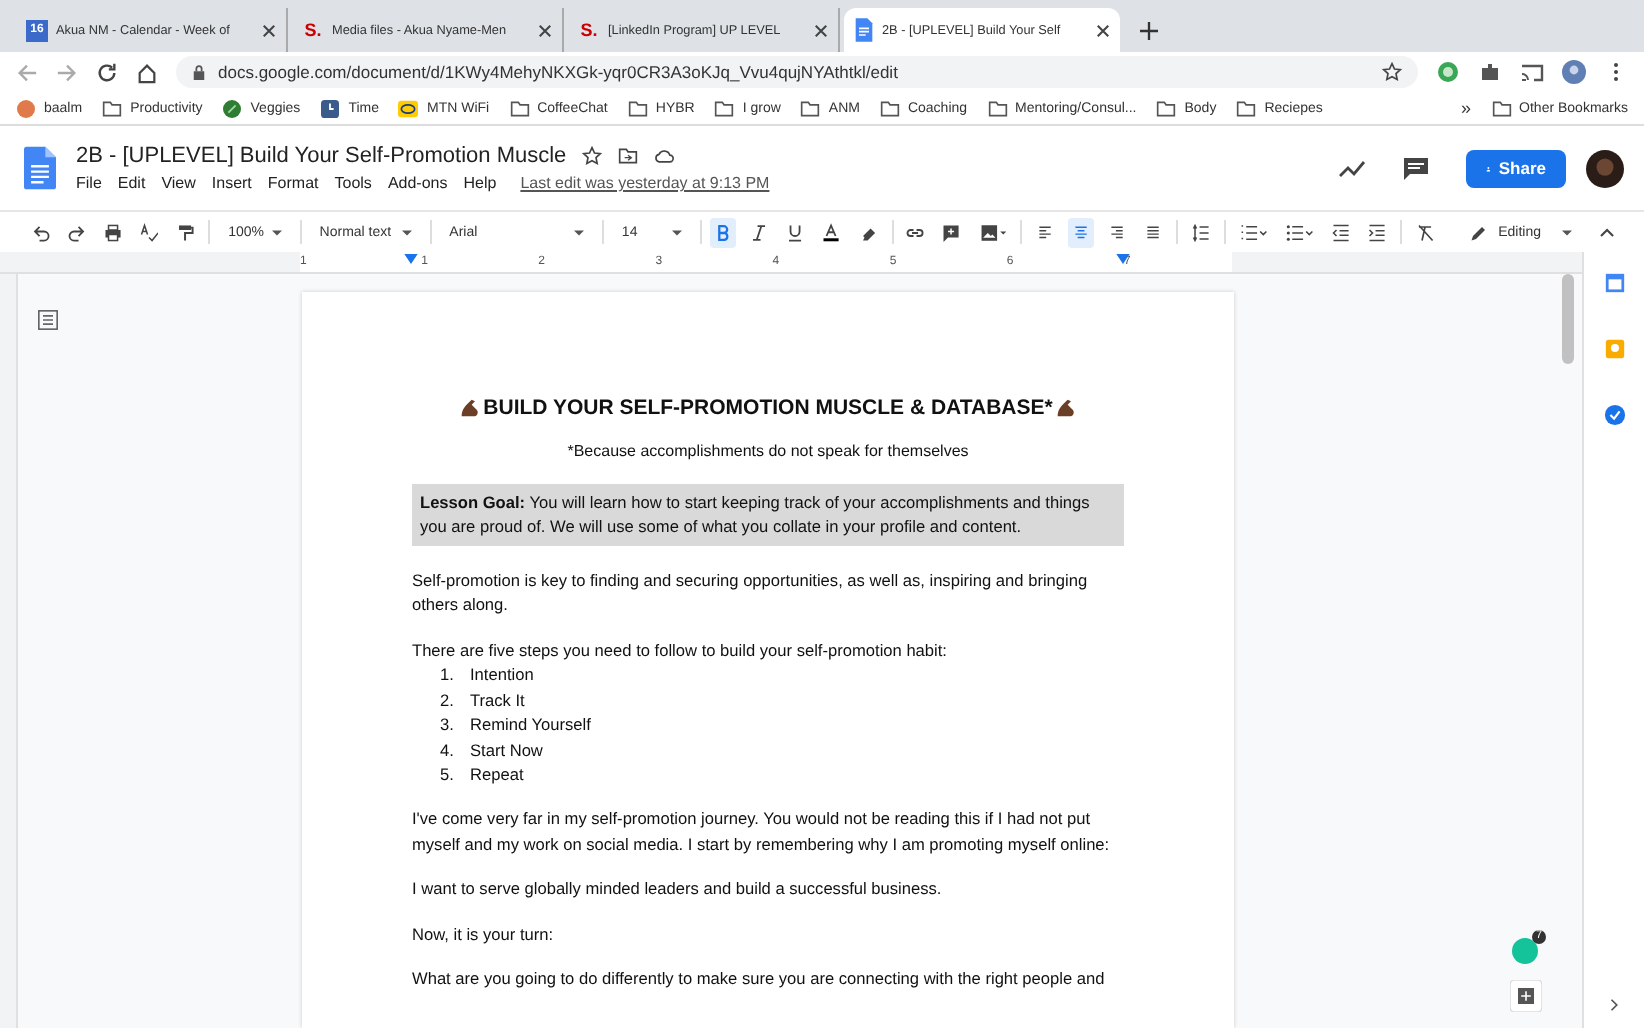 This screenshot has width=1644, height=1028. I want to click on trend-icon, so click(1352, 168).